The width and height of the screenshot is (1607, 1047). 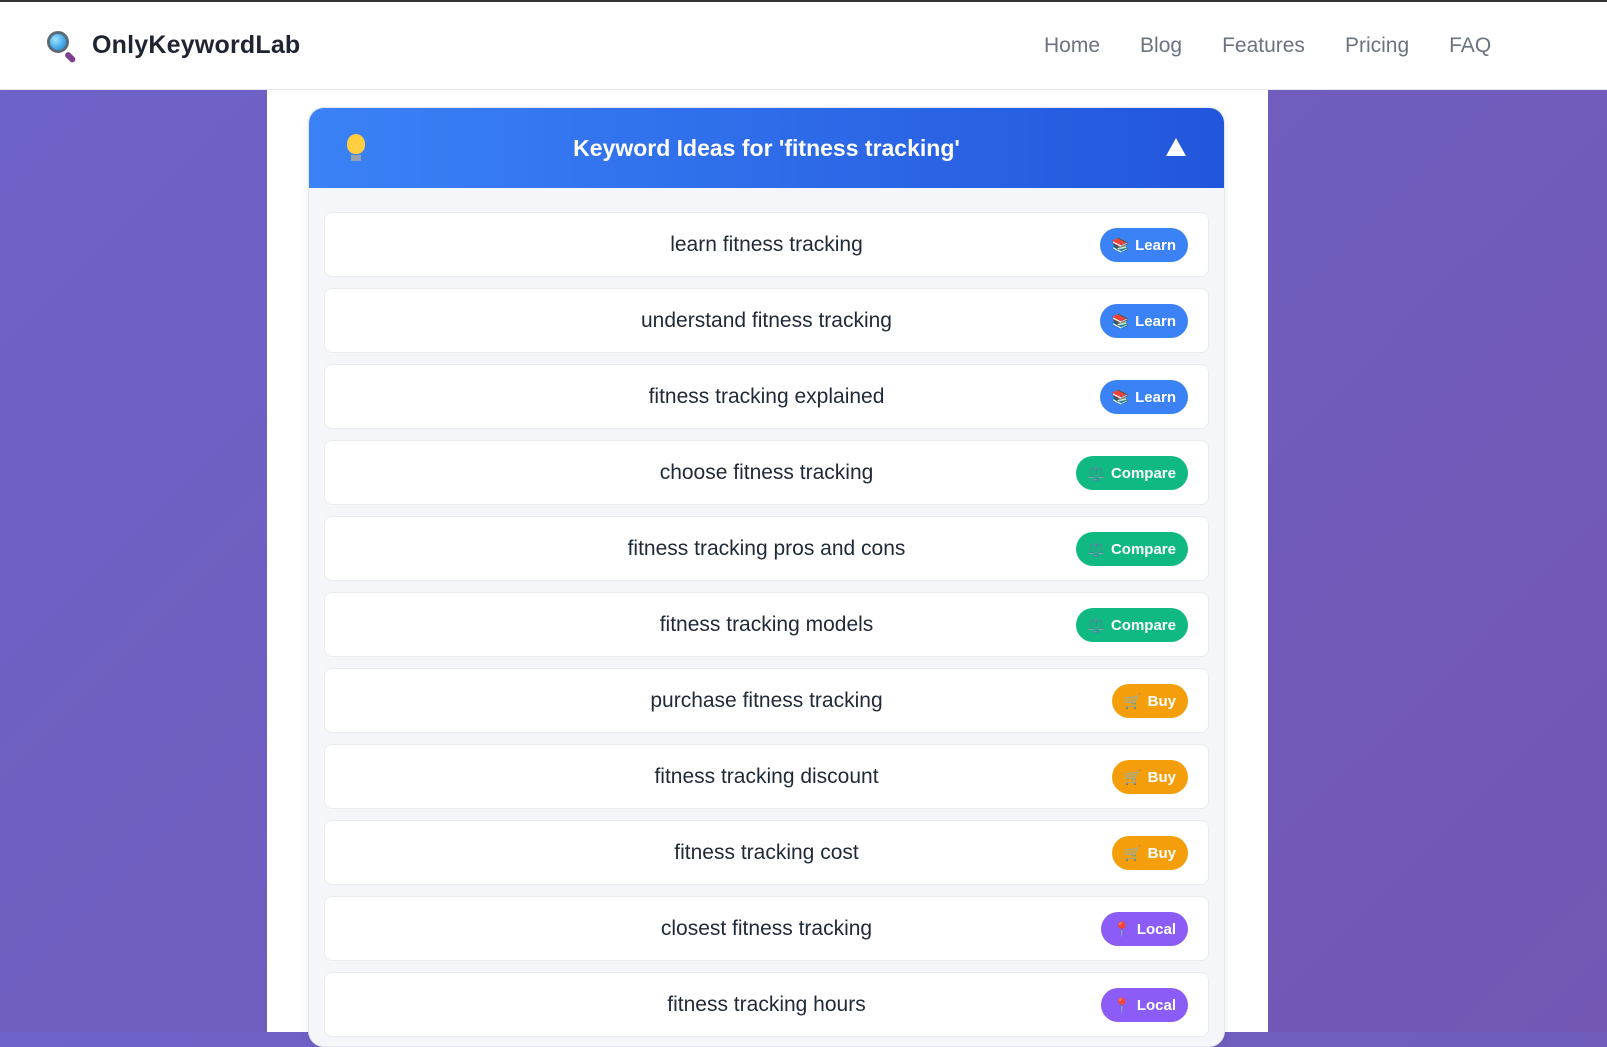 I want to click on keyword-text: closest fitness tracking, so click(x=766, y=928).